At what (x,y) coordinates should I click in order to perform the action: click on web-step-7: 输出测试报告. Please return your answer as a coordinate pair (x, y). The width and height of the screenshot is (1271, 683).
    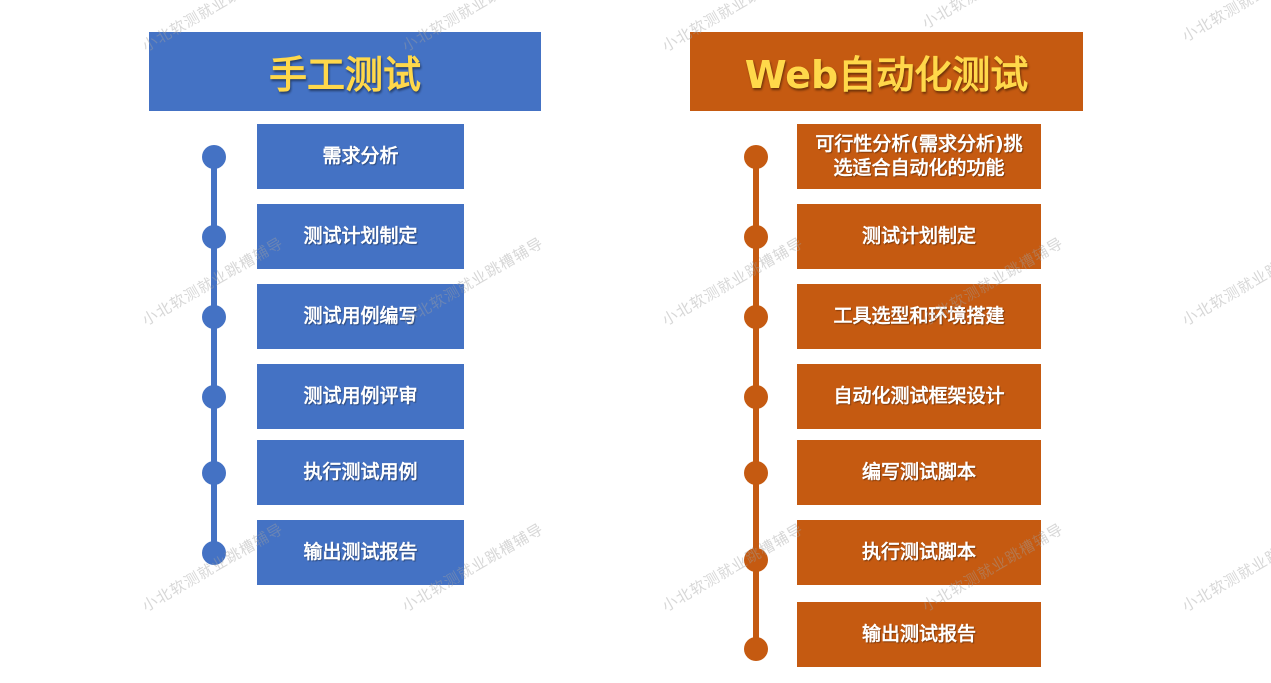
    Looking at the image, I should click on (919, 634).